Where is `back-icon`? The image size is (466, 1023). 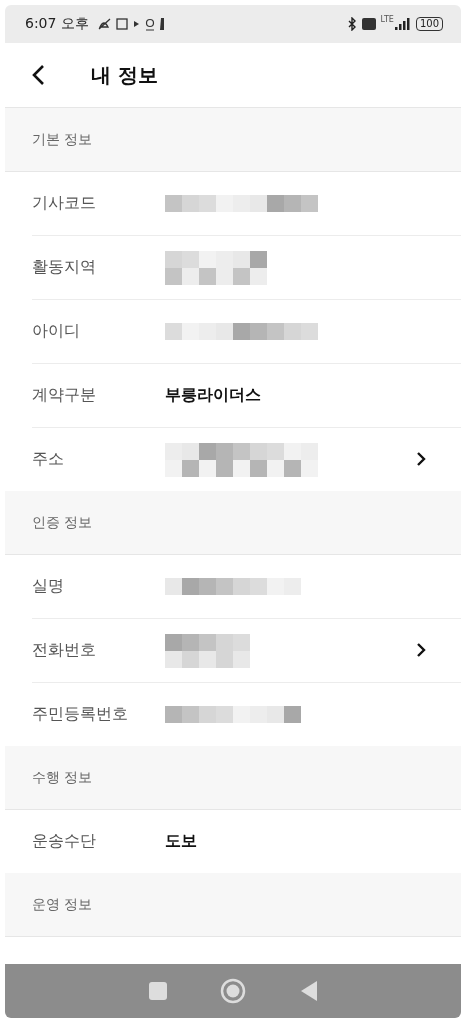
back-icon is located at coordinates (38, 75).